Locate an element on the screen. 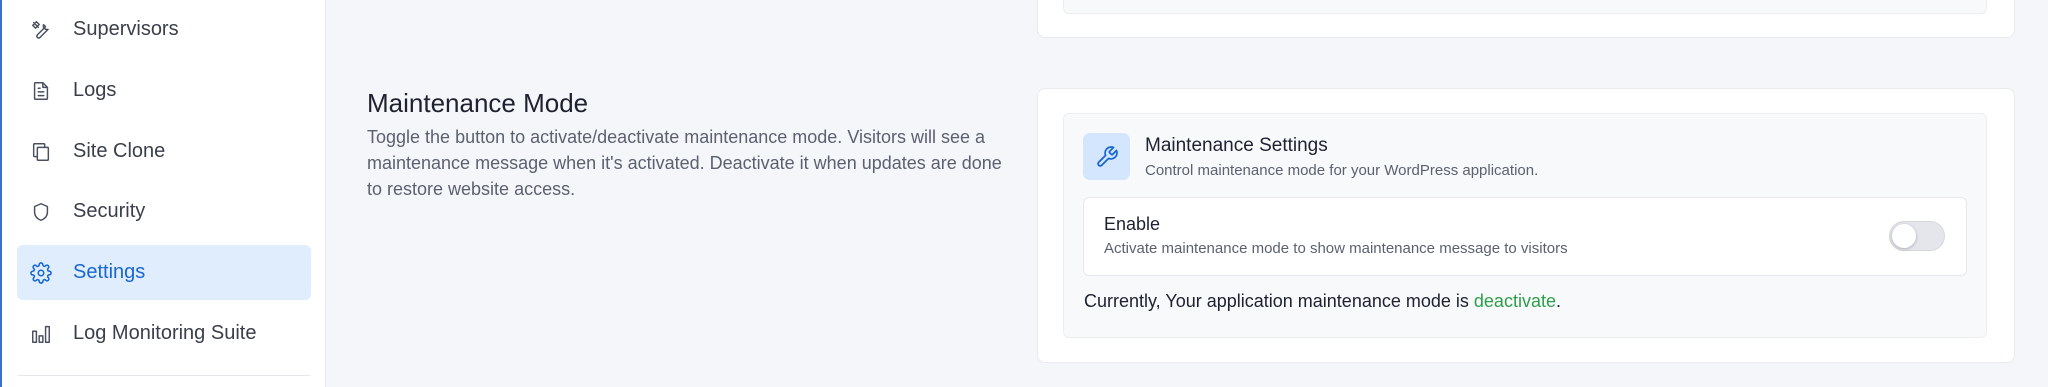 The width and height of the screenshot is (2048, 387). sidebar-item-label: Settings is located at coordinates (109, 272).